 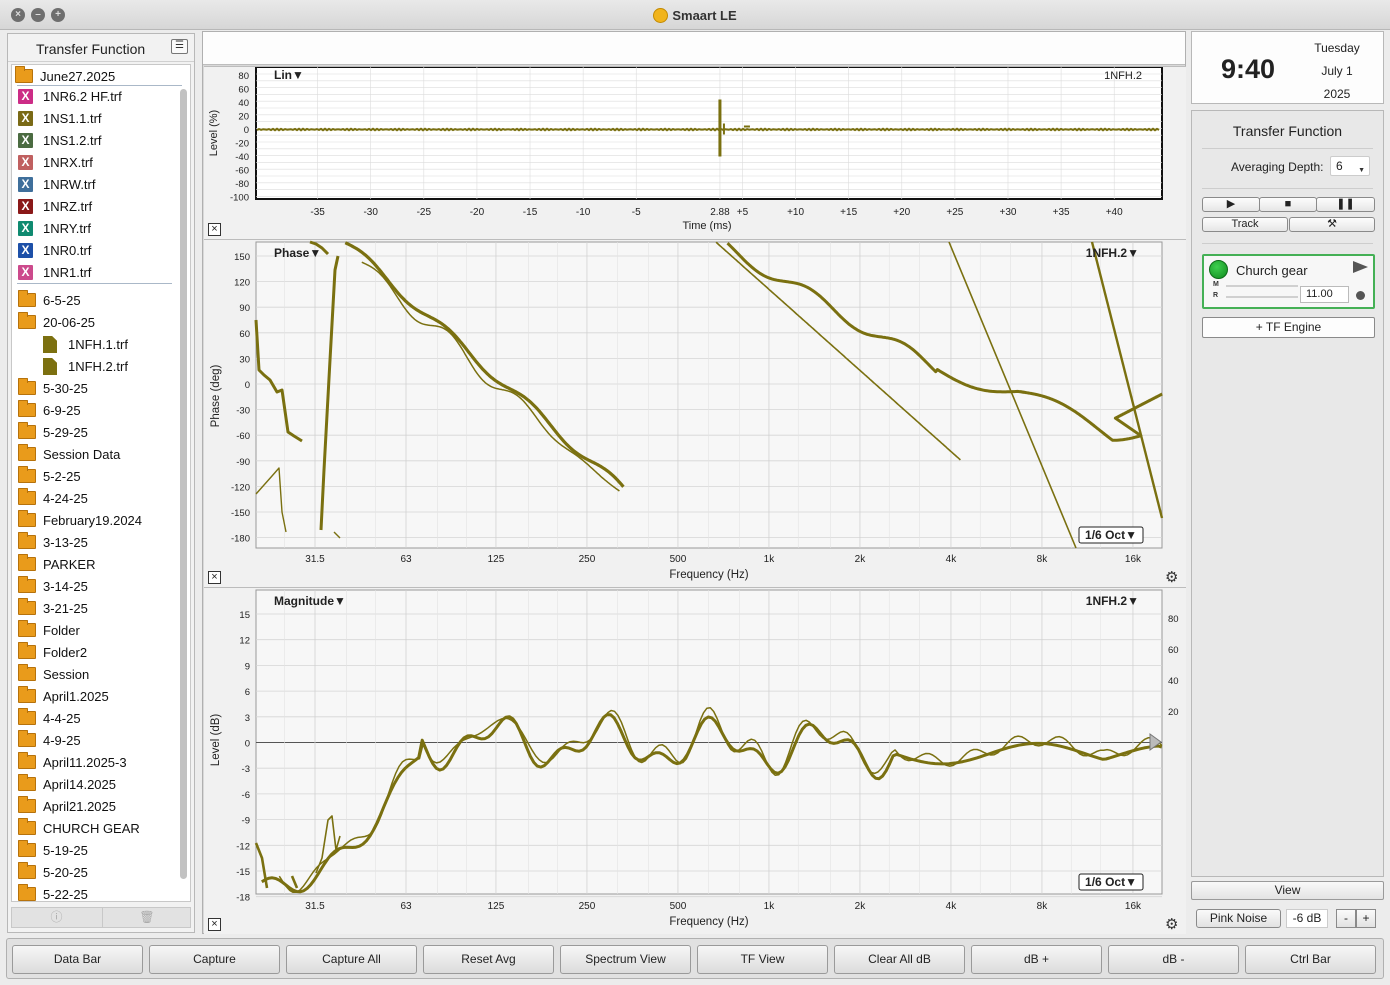 I want to click on pink-noise-button: Pink Noise, so click(x=1238, y=918).